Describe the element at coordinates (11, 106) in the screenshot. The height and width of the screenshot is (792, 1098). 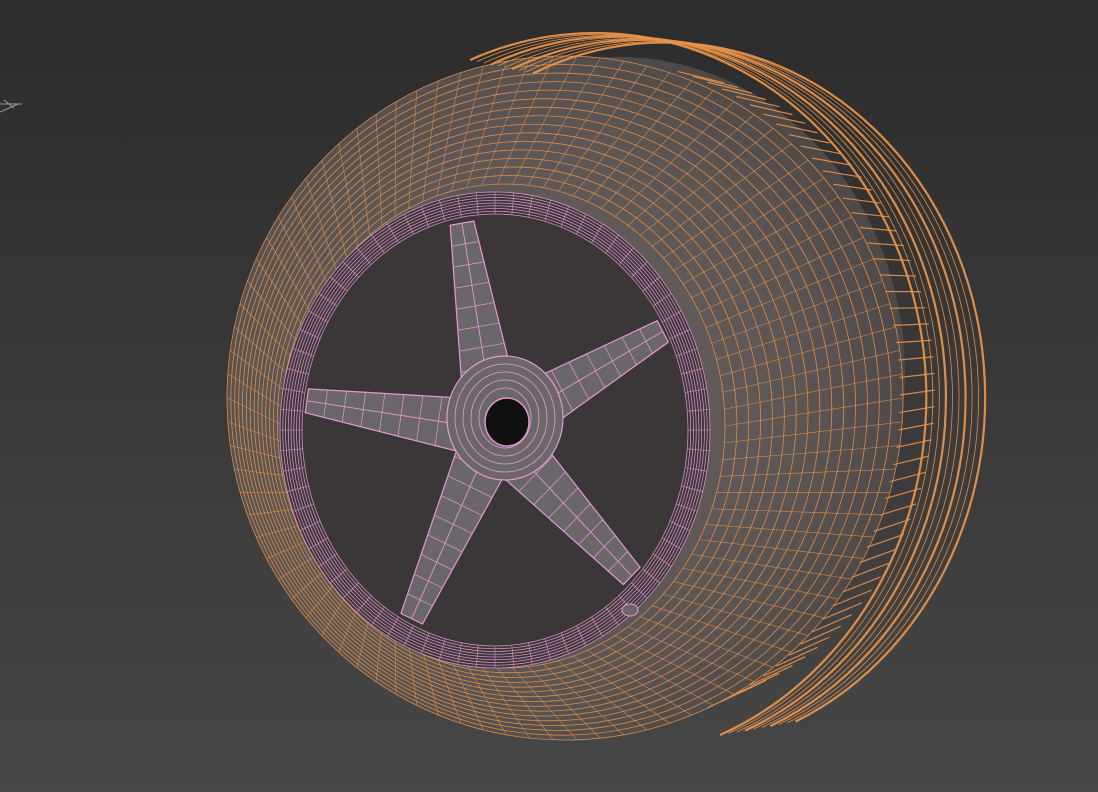
I see `axis-gizmo-icon` at that location.